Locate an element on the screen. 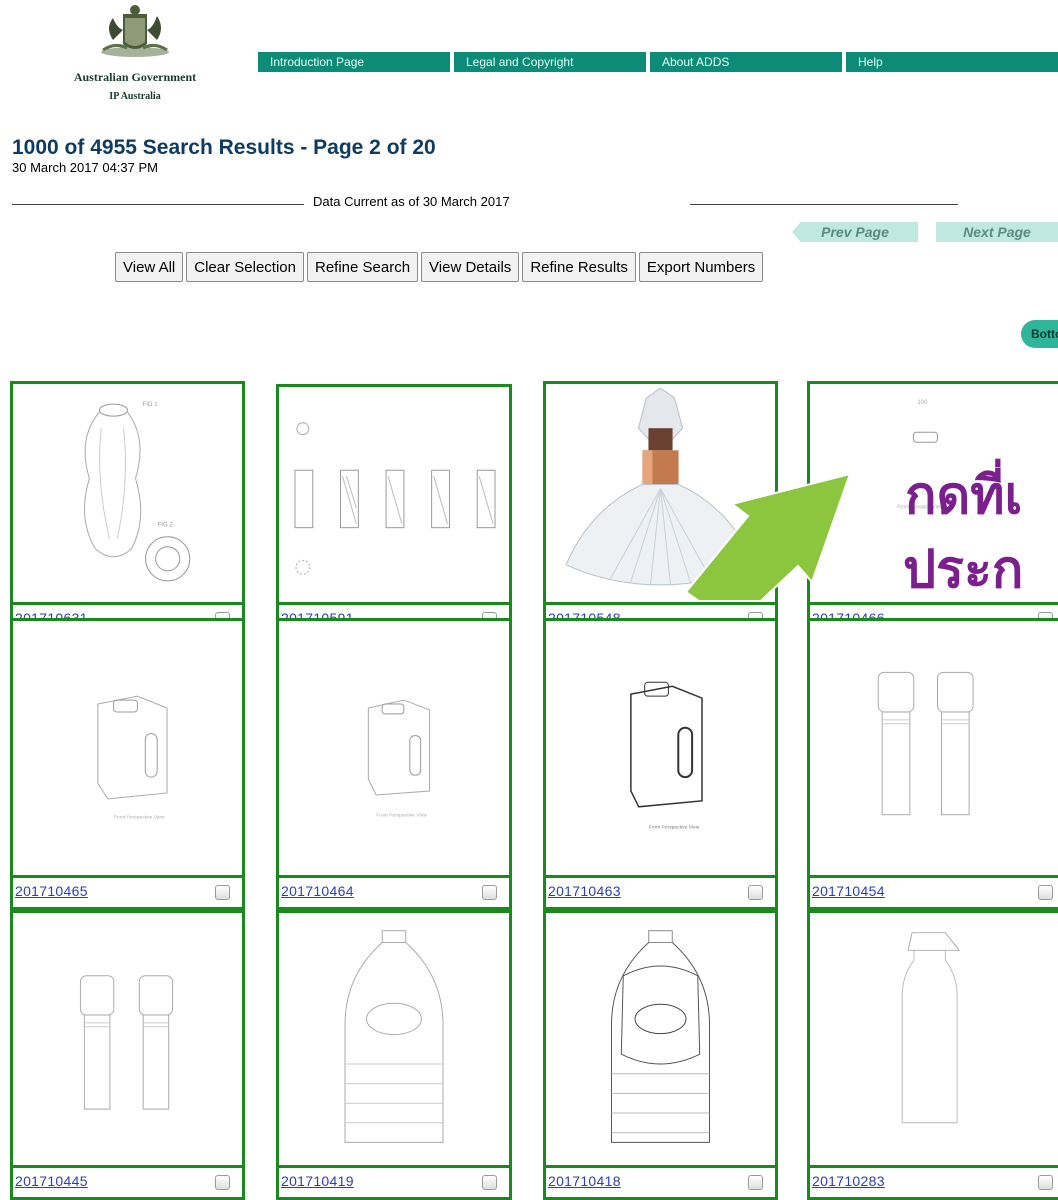  result-card: 201710418 is located at coordinates (660, 1055).